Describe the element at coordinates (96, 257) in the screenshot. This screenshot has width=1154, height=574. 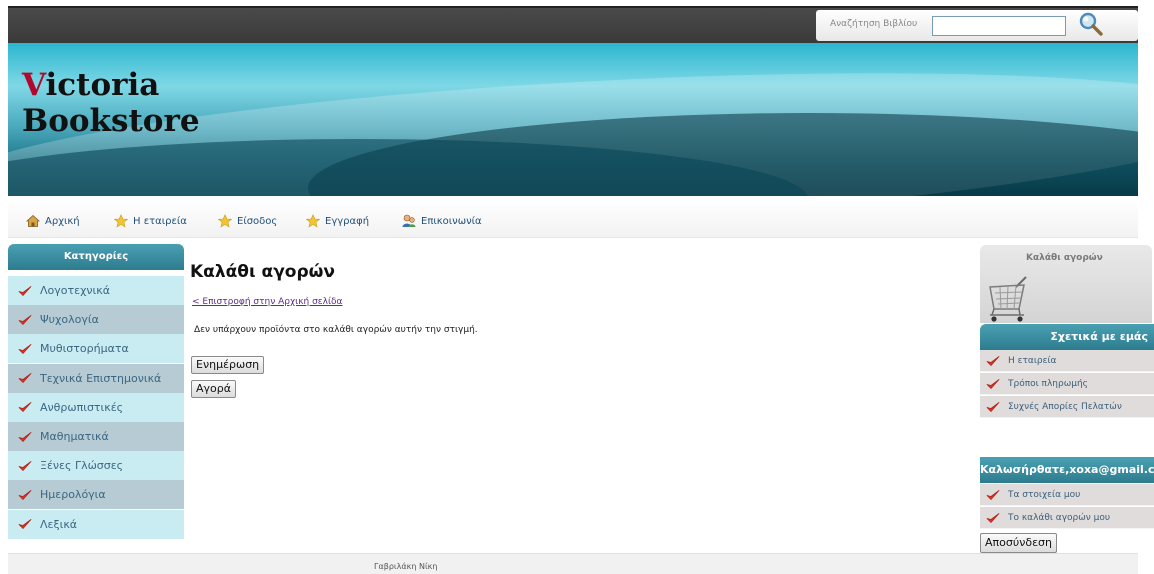
I see `categories-header: Κατηγορίες` at that location.